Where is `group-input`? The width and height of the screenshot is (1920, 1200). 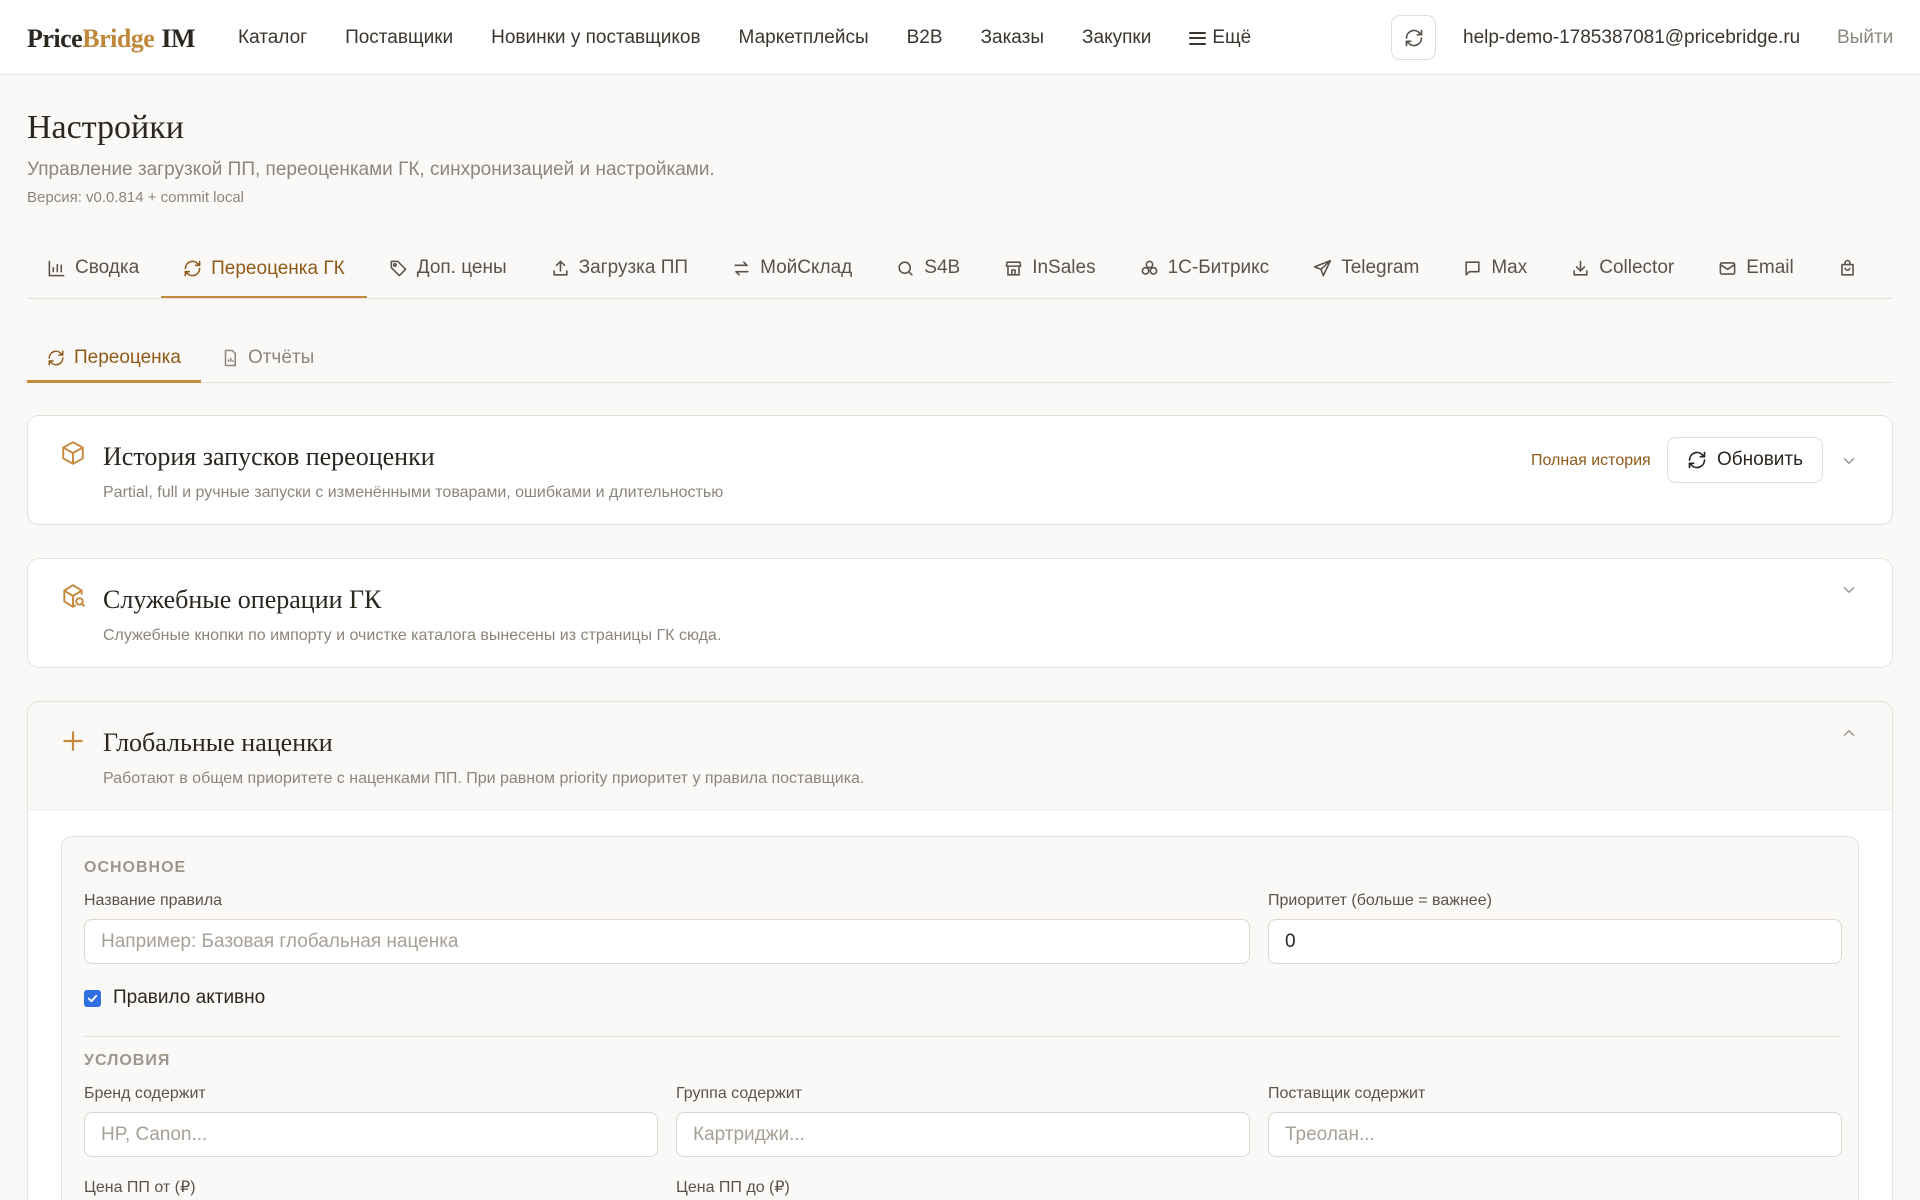 group-input is located at coordinates (963, 1134).